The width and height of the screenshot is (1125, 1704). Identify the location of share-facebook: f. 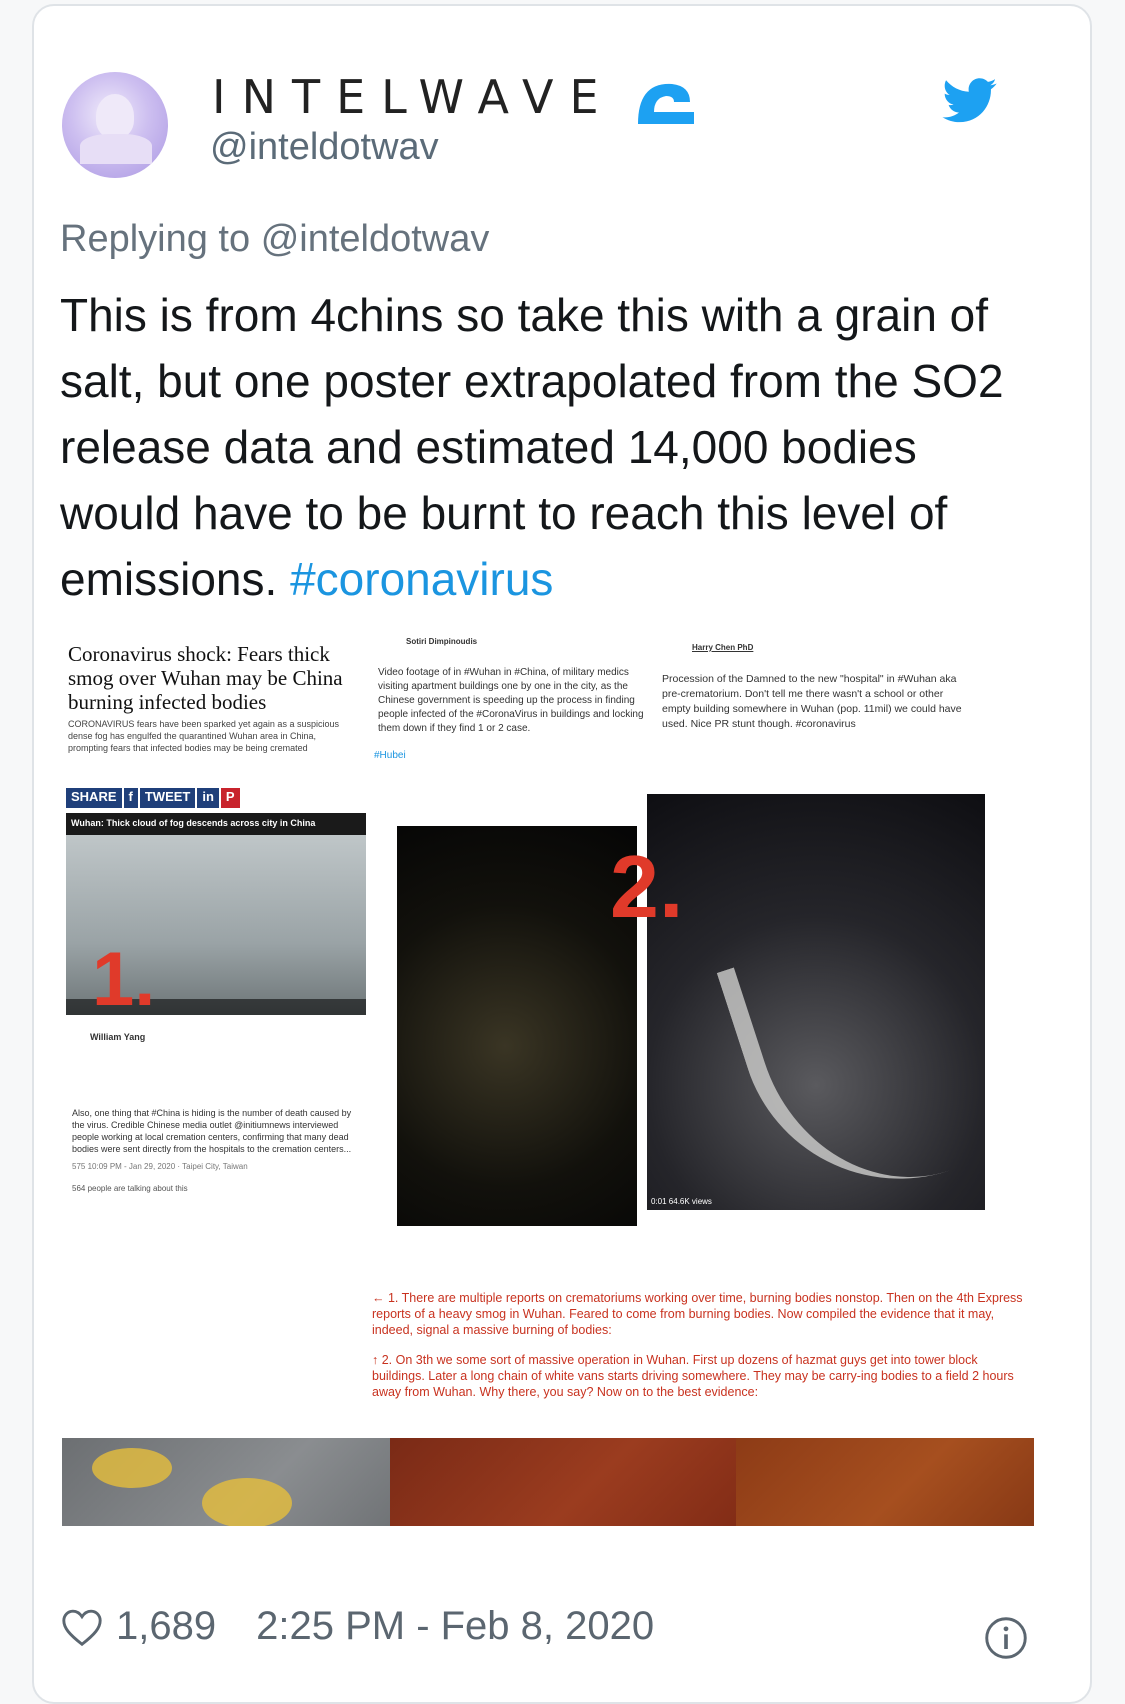
(130, 798).